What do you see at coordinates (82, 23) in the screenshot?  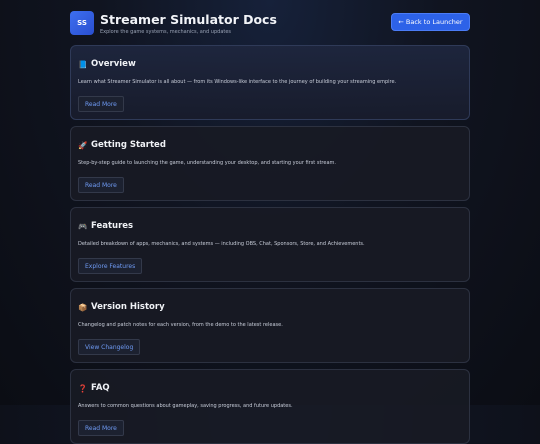 I see `app-logo: SS` at bounding box center [82, 23].